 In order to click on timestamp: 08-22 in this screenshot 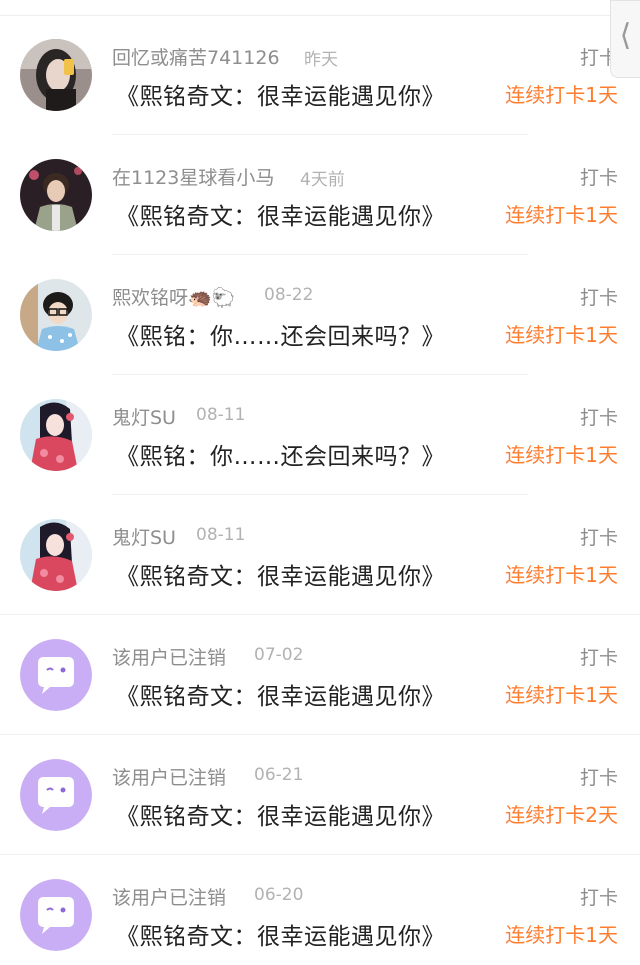, I will do `click(289, 295)`.